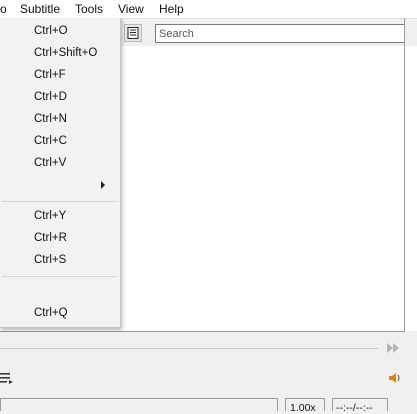 This screenshot has height=414, width=417. I want to click on menu-item-shortcut: Ctrl+V, so click(50, 163).